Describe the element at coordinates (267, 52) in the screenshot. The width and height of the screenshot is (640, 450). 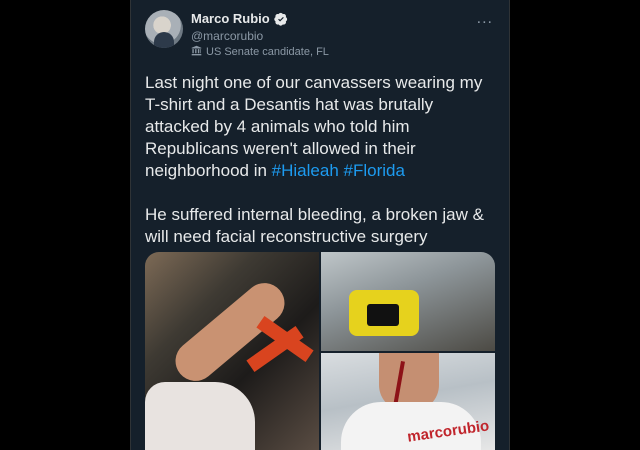
I see `account-label-text: US Senate candidate, FL` at that location.